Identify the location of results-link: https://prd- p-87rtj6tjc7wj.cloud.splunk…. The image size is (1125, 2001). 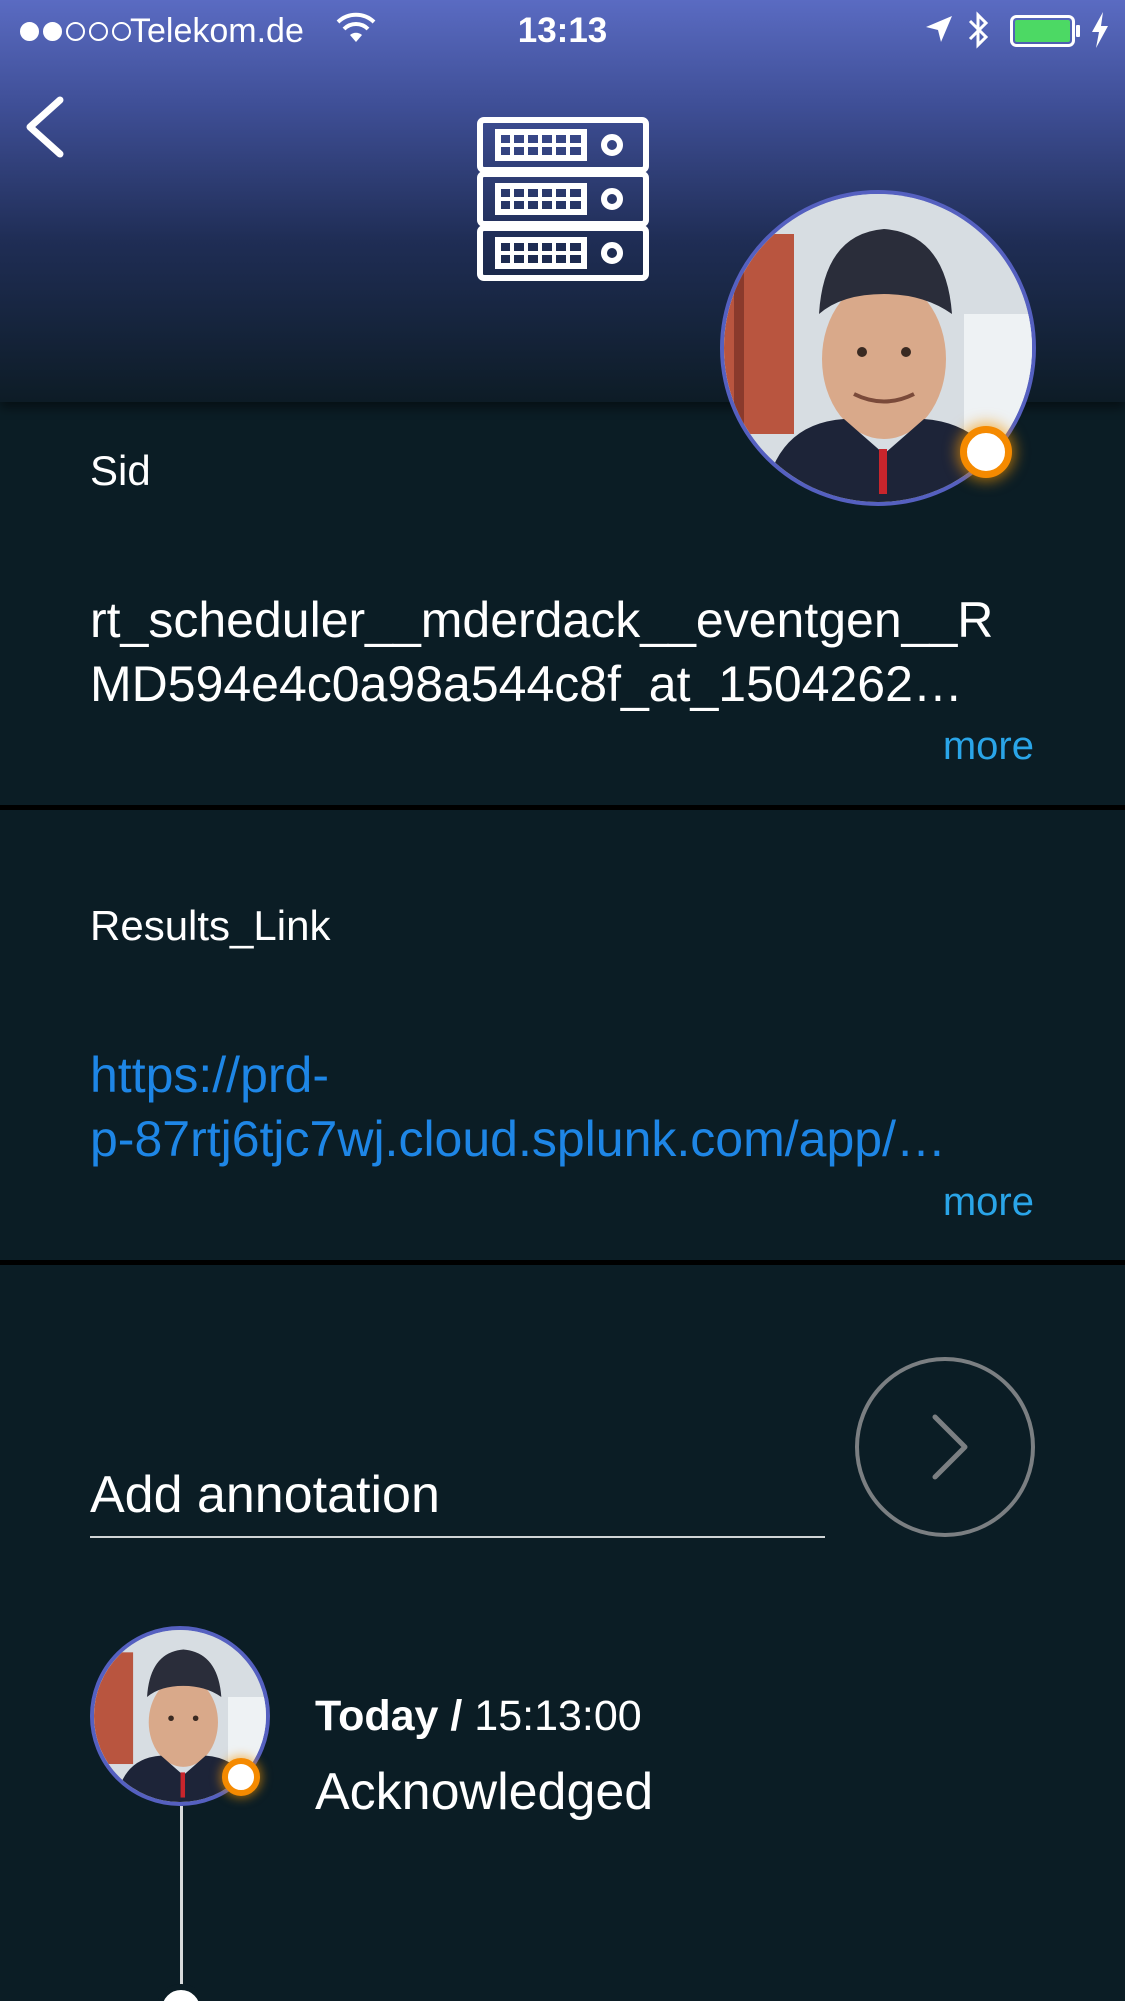
(562, 1107).